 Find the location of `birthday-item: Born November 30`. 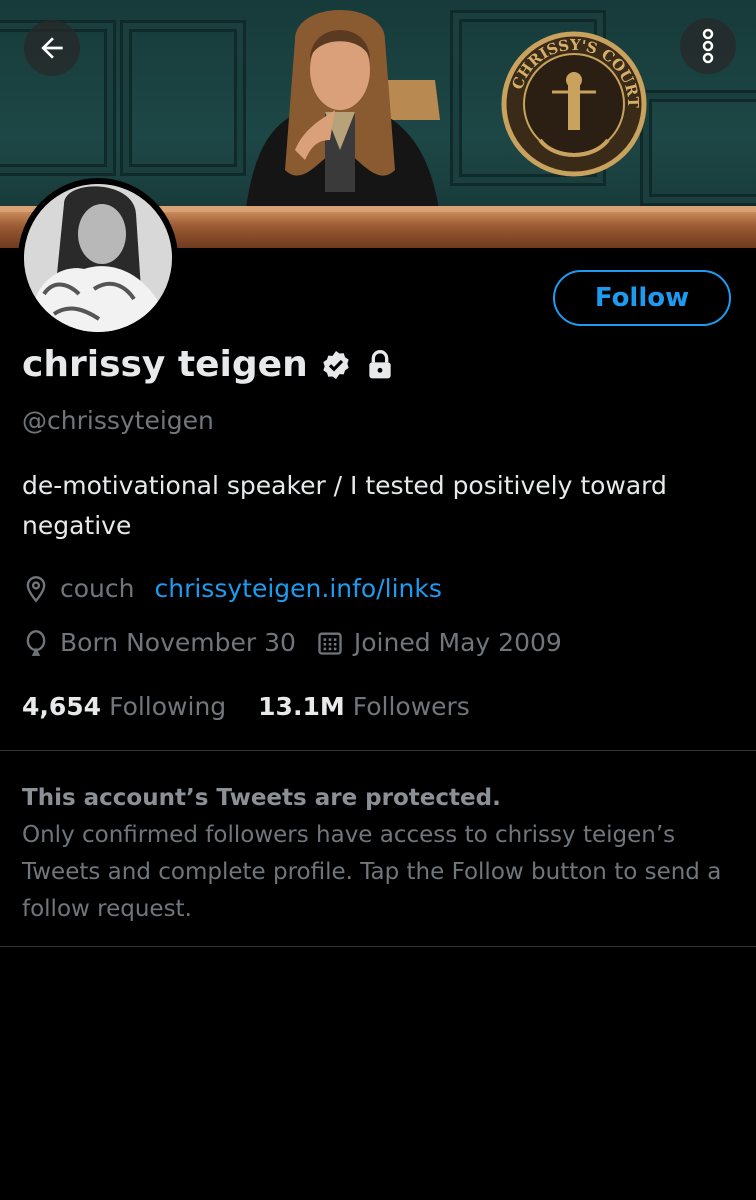

birthday-item: Born November 30 is located at coordinates (159, 642).